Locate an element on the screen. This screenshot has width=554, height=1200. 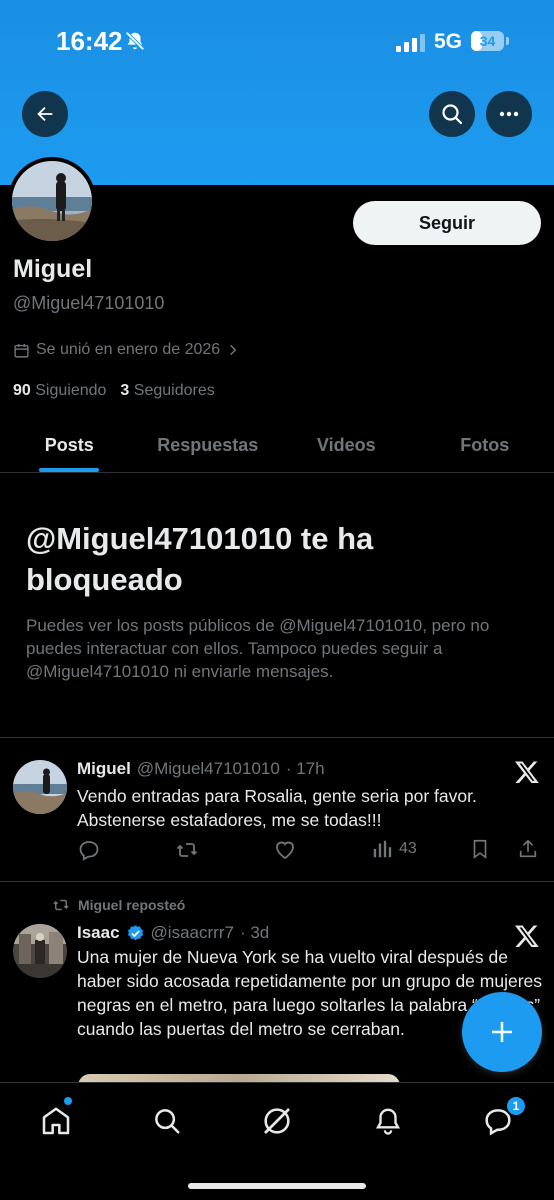
post-author-handle: @isaacrrr7 is located at coordinates (192, 932).